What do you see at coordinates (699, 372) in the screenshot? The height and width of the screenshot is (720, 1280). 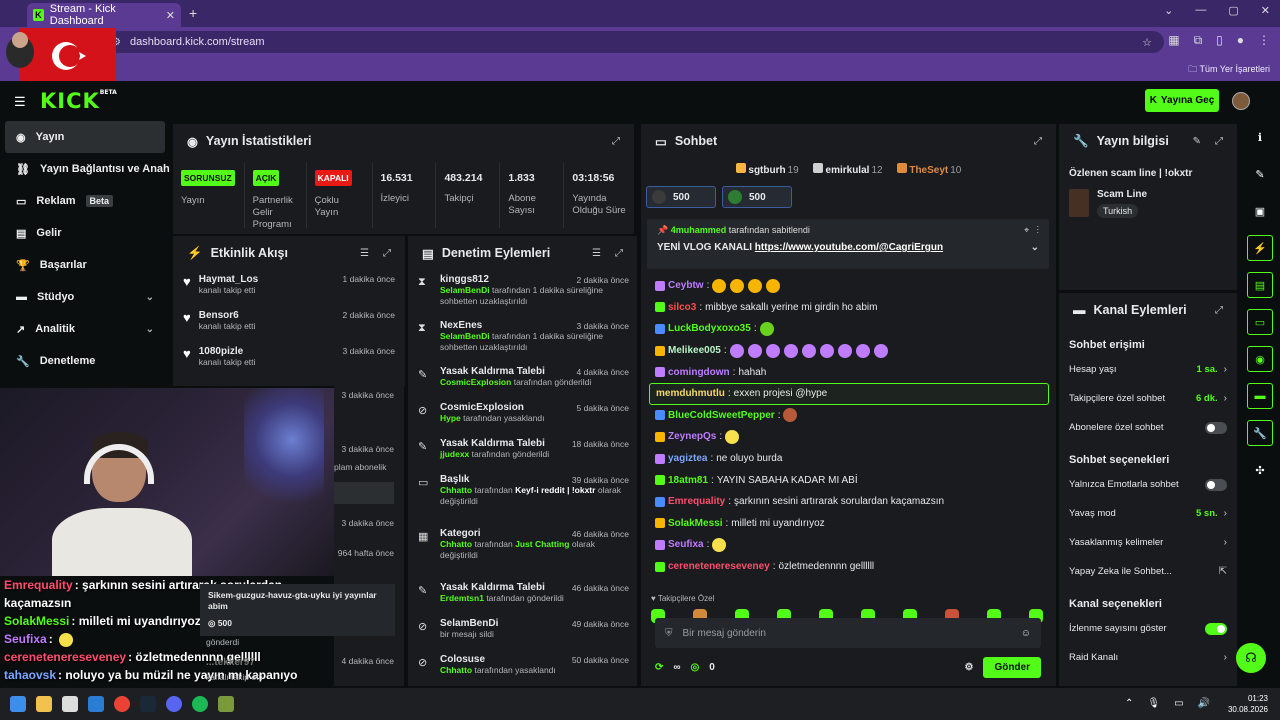 I see `chat-username: comingdown` at bounding box center [699, 372].